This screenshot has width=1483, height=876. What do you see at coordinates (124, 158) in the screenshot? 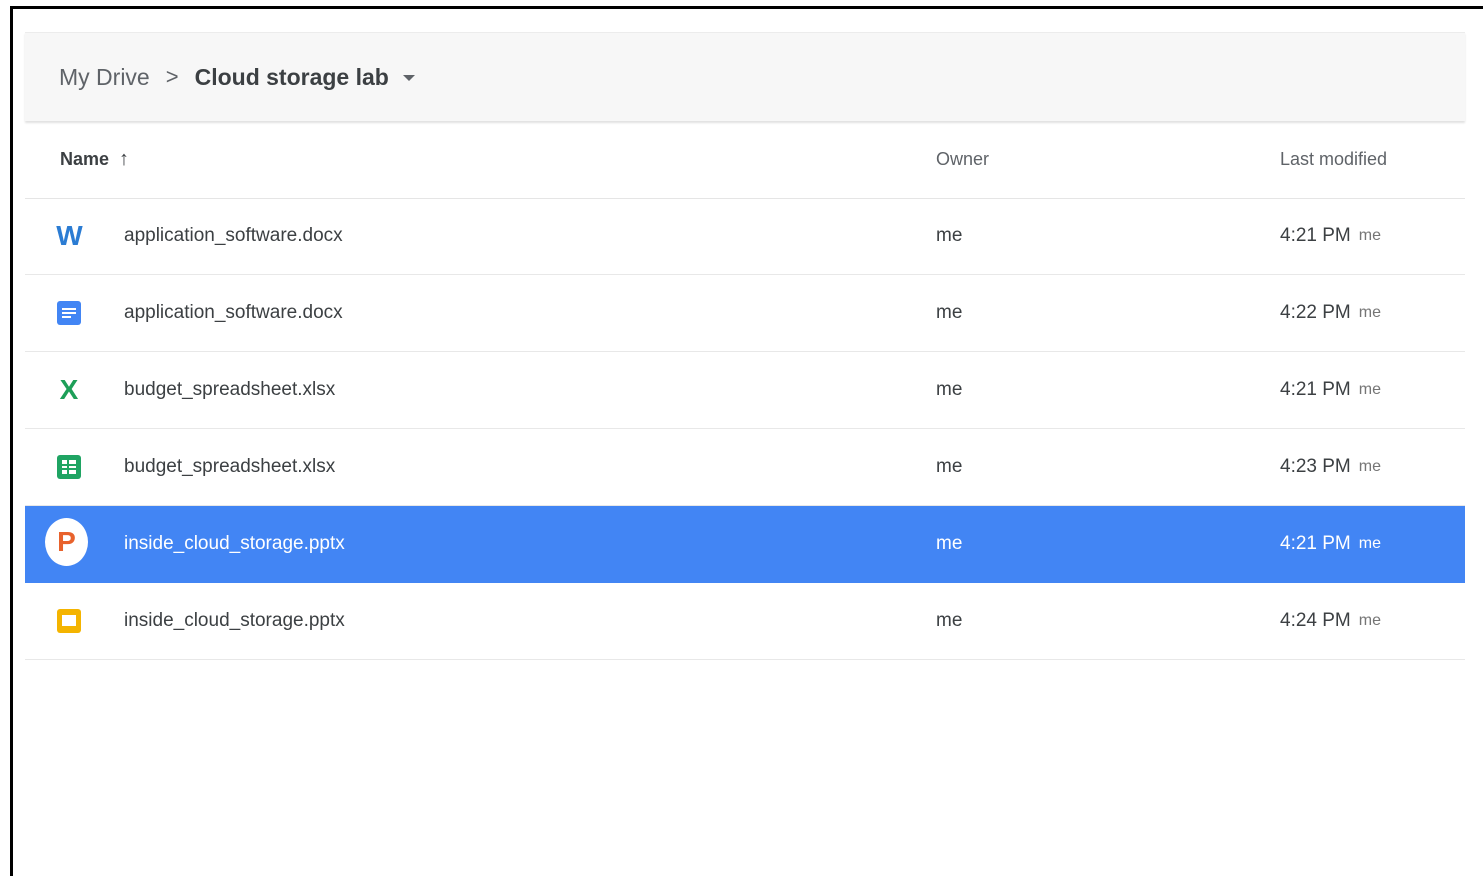
I see `sort-ascending-icon: ↑` at bounding box center [124, 158].